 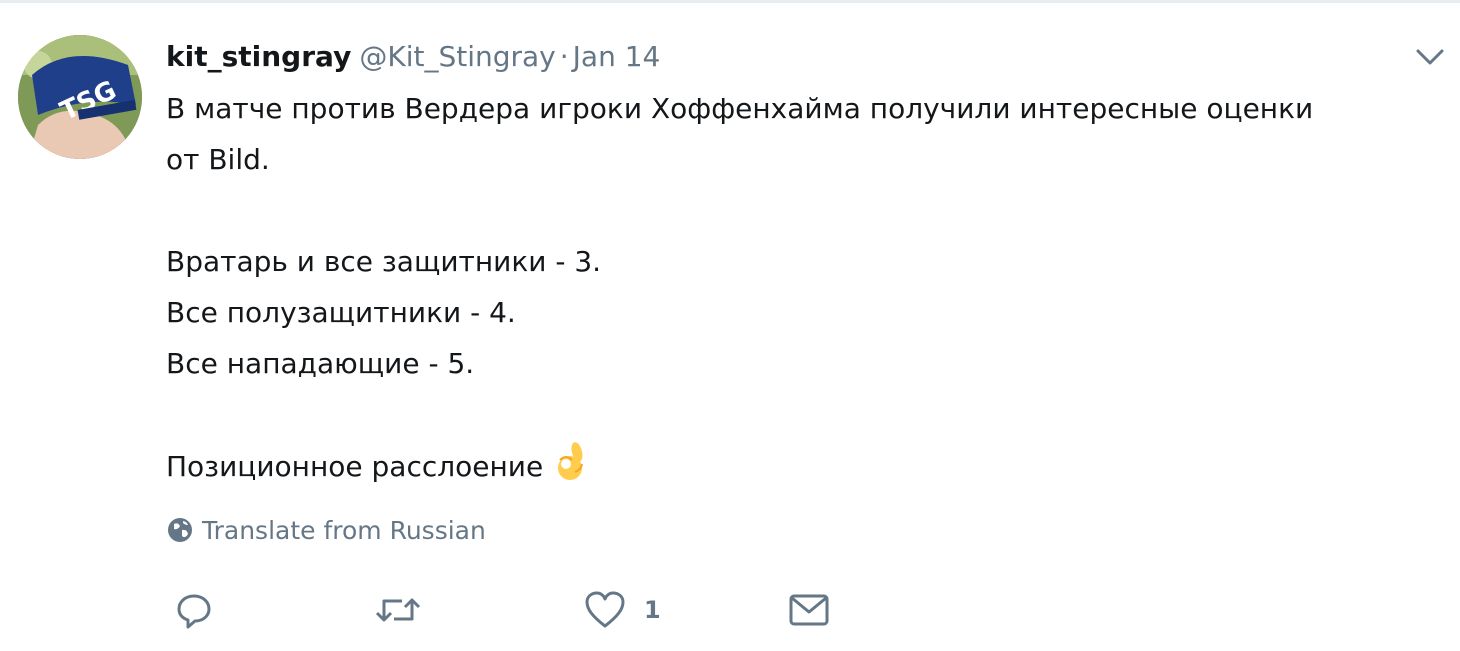 What do you see at coordinates (806, 466) in the screenshot?
I see `tweet-text-last-line: Позиционное расслоение` at bounding box center [806, 466].